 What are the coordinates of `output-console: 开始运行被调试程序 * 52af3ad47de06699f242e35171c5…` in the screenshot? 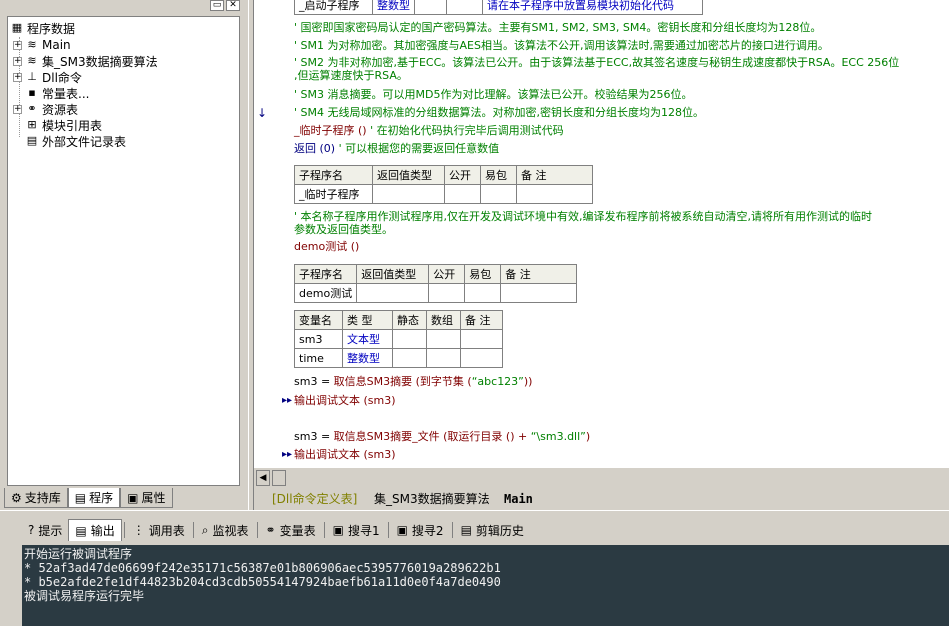 It's located at (485, 585).